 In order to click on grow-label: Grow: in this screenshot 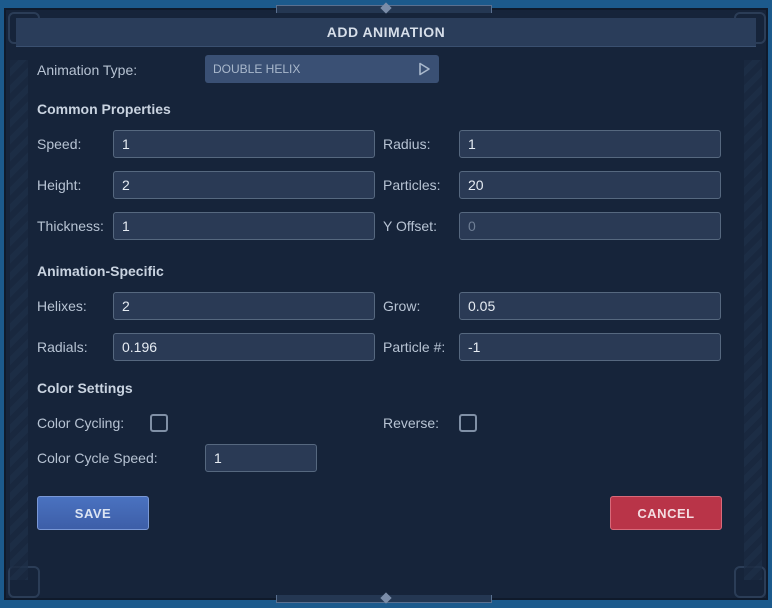, I will do `click(402, 306)`.